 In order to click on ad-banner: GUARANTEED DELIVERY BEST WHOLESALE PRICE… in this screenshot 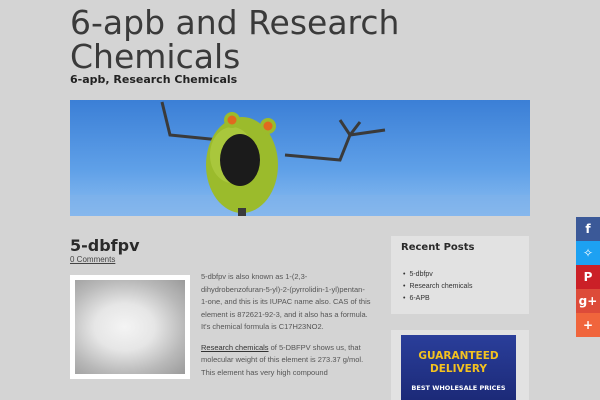, I will do `click(458, 367)`.